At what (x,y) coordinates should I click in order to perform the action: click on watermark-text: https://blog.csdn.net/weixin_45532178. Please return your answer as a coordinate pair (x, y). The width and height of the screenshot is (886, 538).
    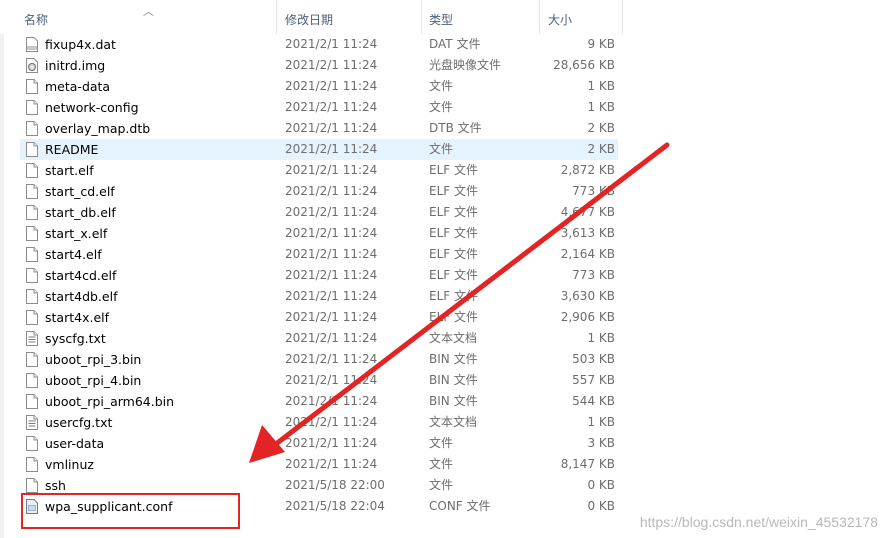
    Looking at the image, I should click on (758, 522).